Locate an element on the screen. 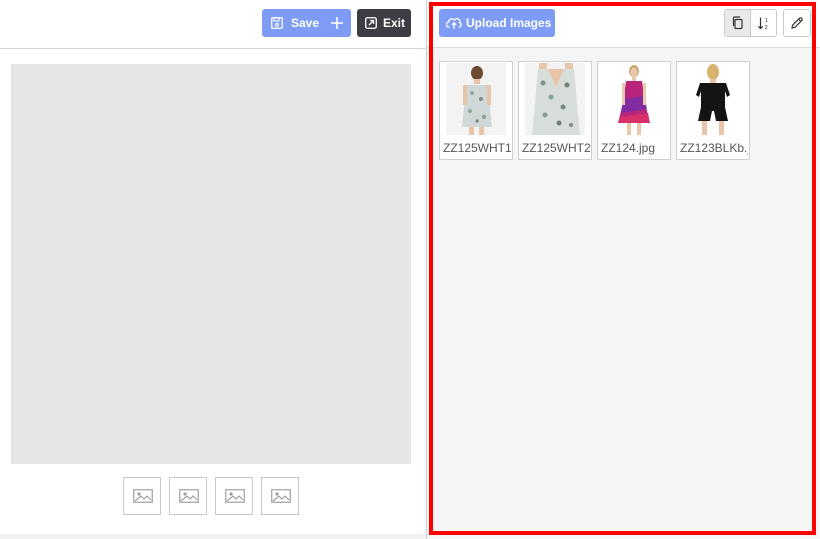  external-link-icon is located at coordinates (371, 23).